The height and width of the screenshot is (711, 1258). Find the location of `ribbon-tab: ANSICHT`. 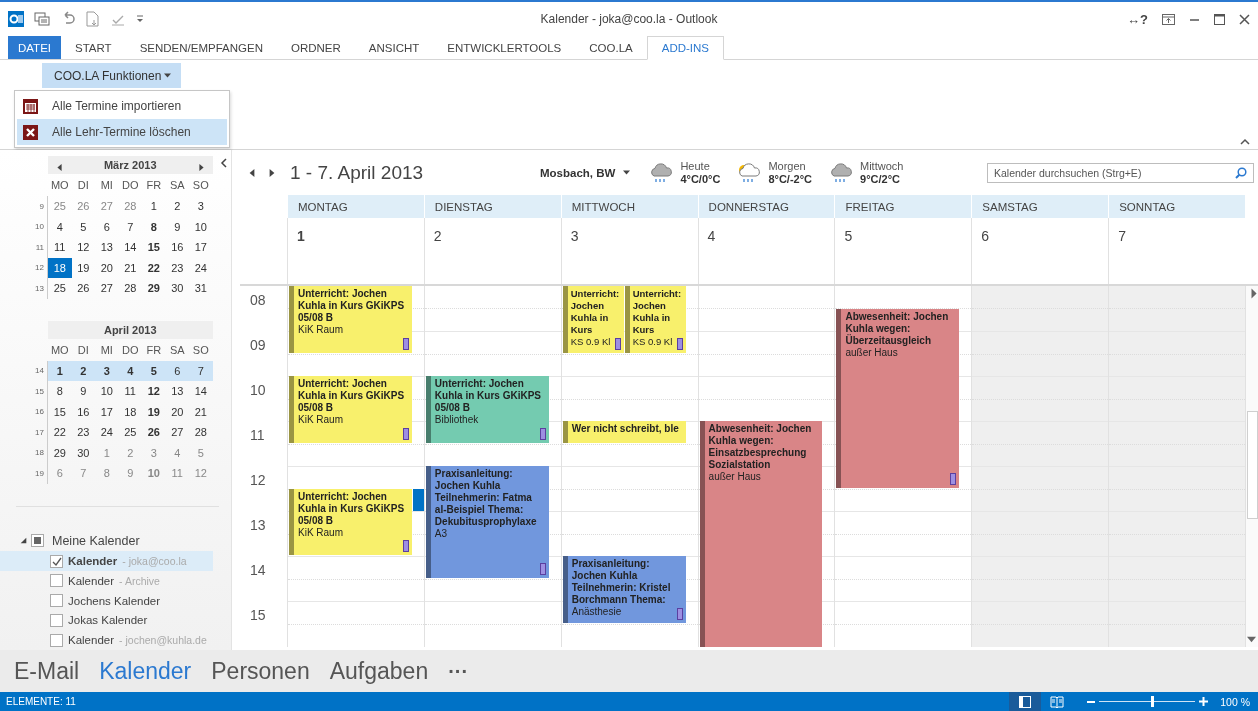

ribbon-tab: ANSICHT is located at coordinates (394, 47).